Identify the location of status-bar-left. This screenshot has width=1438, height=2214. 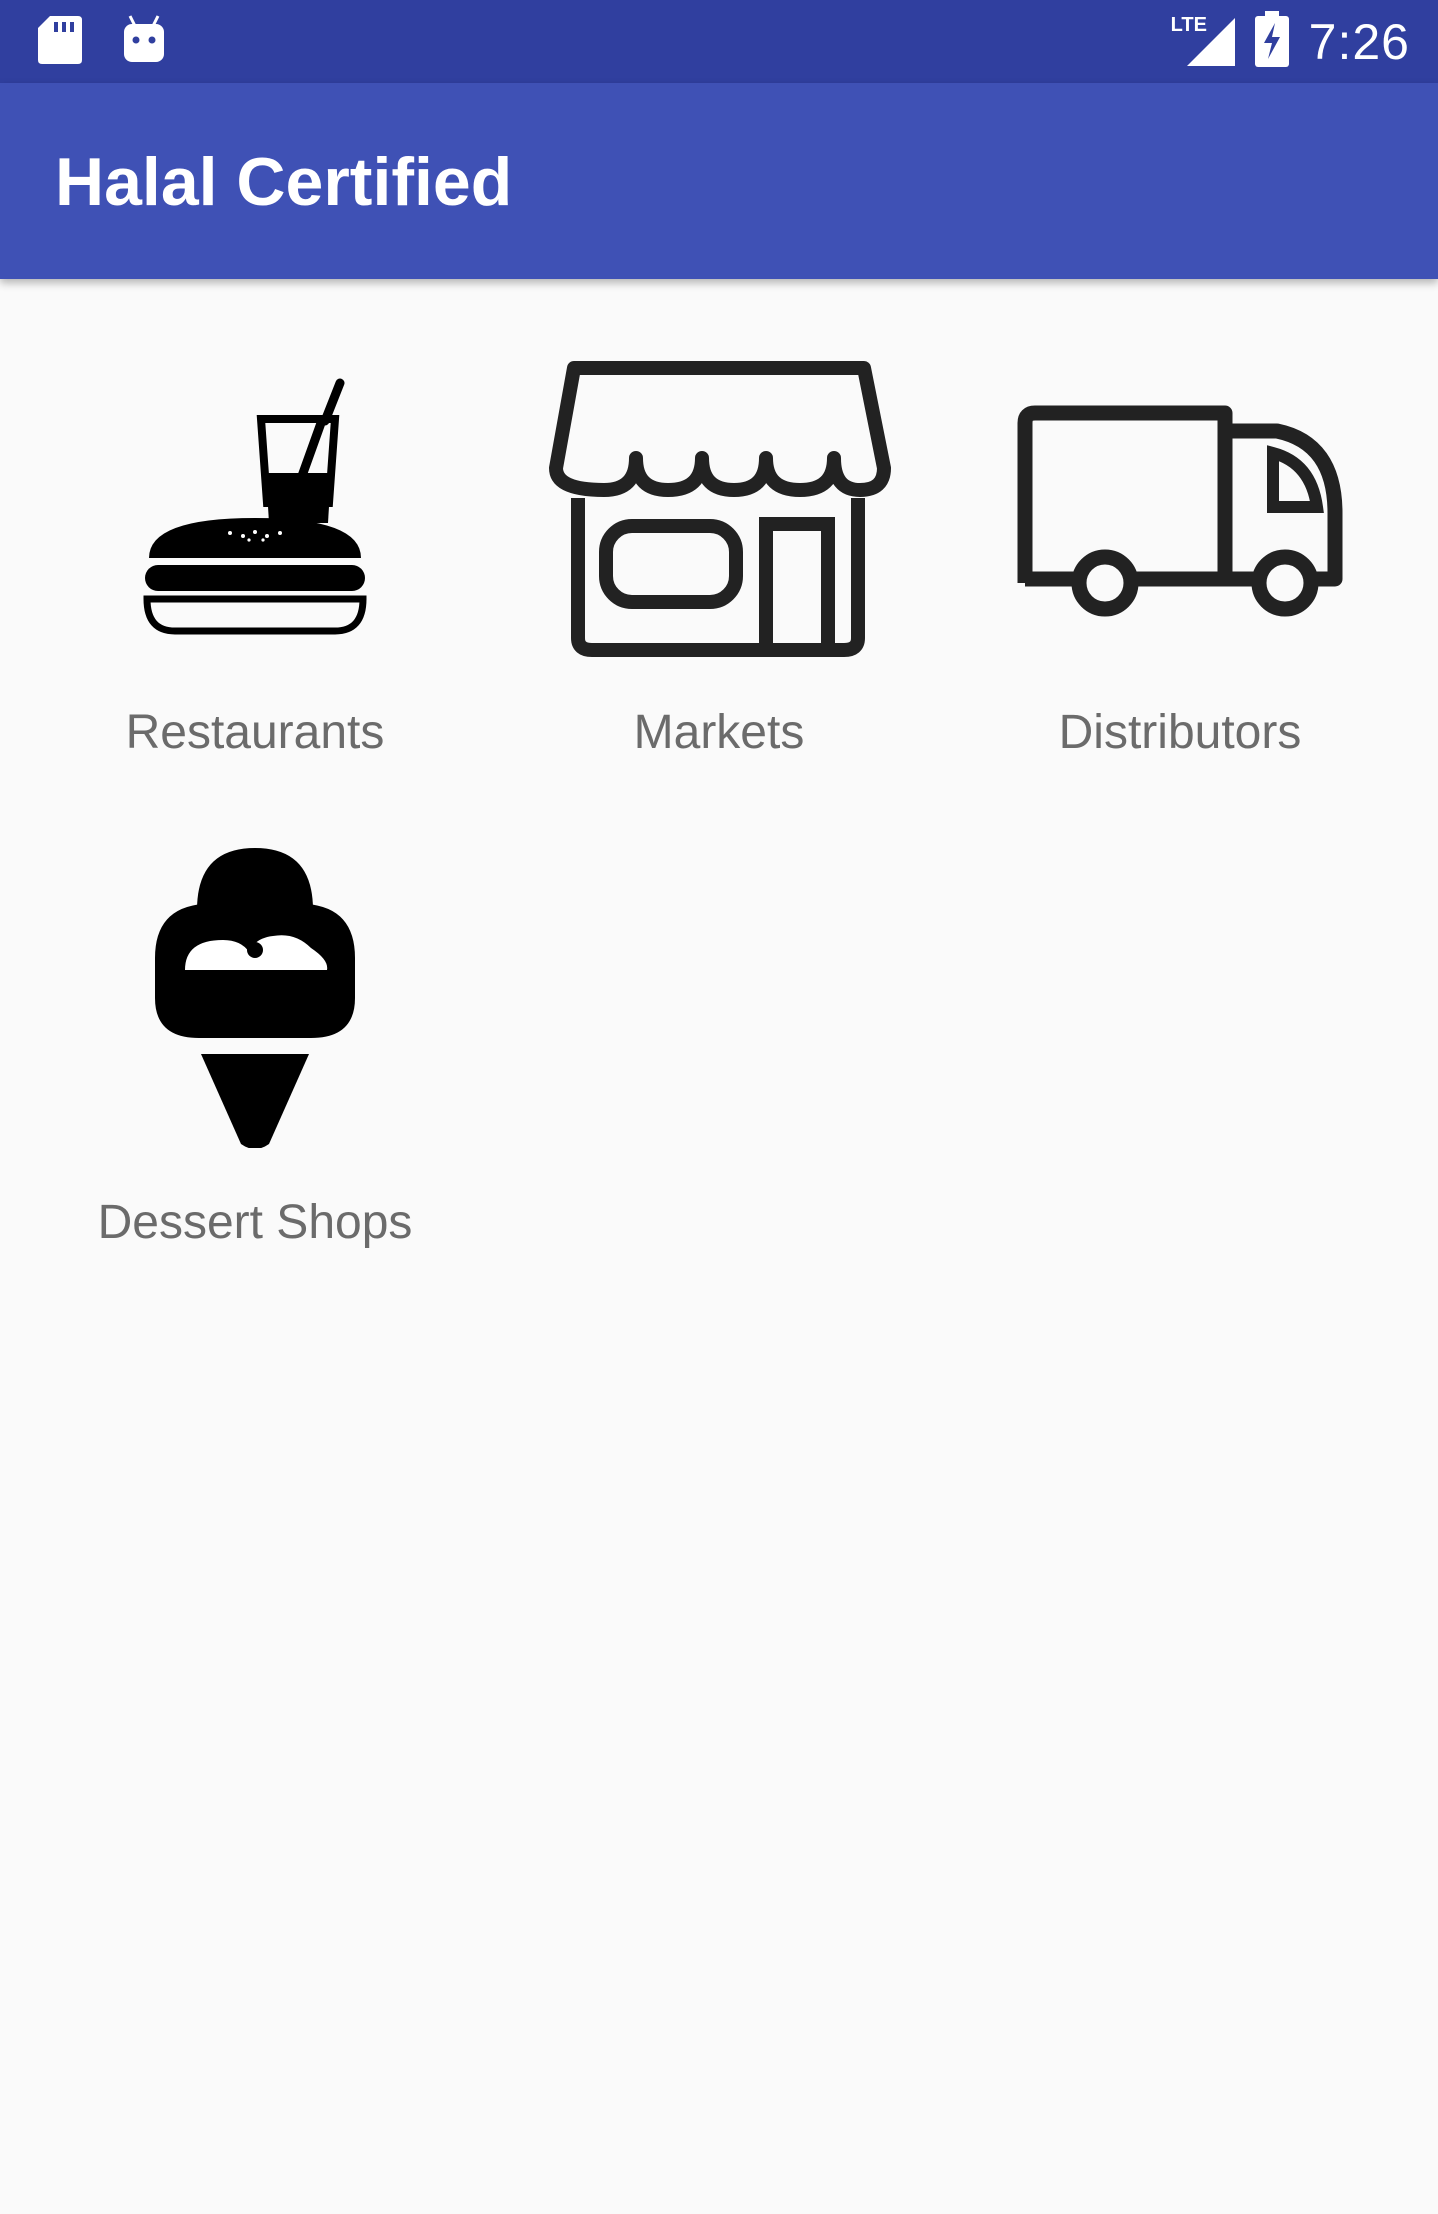
(102, 42).